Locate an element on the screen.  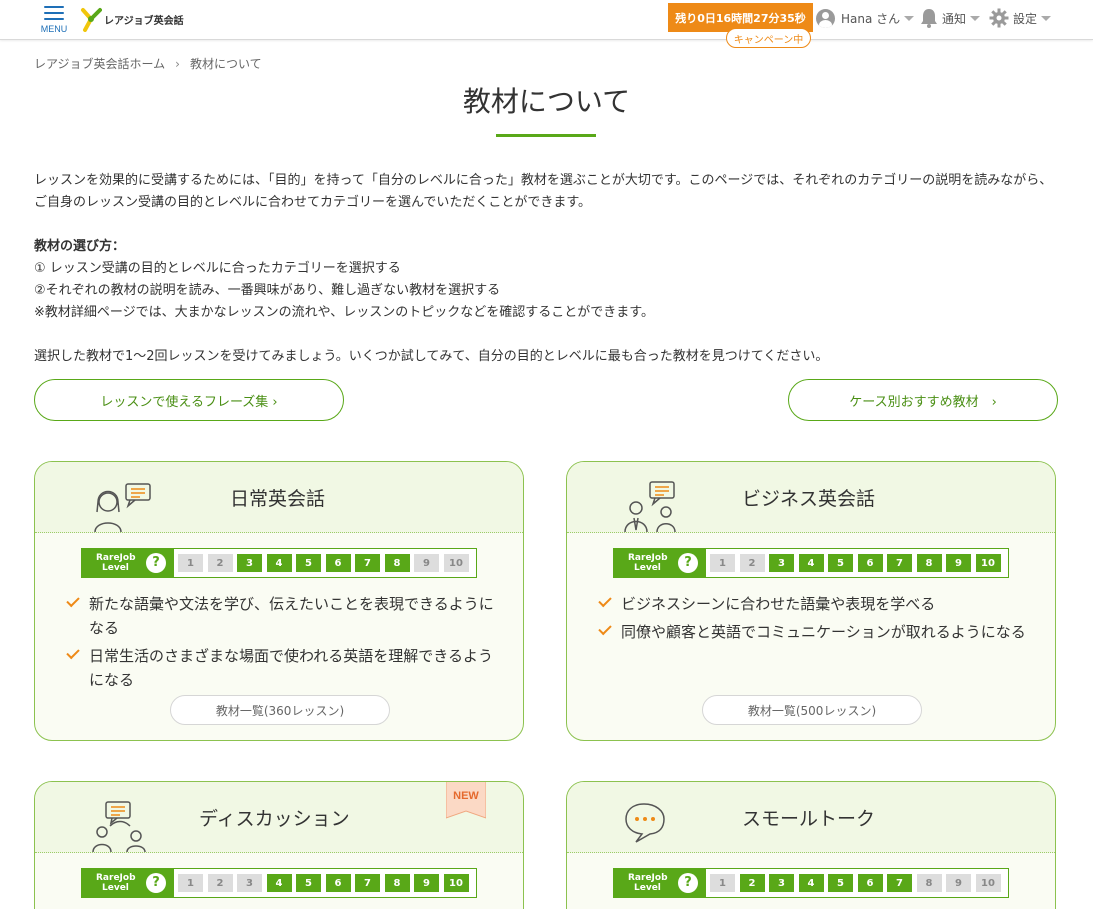
card-title: ディスカッション is located at coordinates (274, 819).